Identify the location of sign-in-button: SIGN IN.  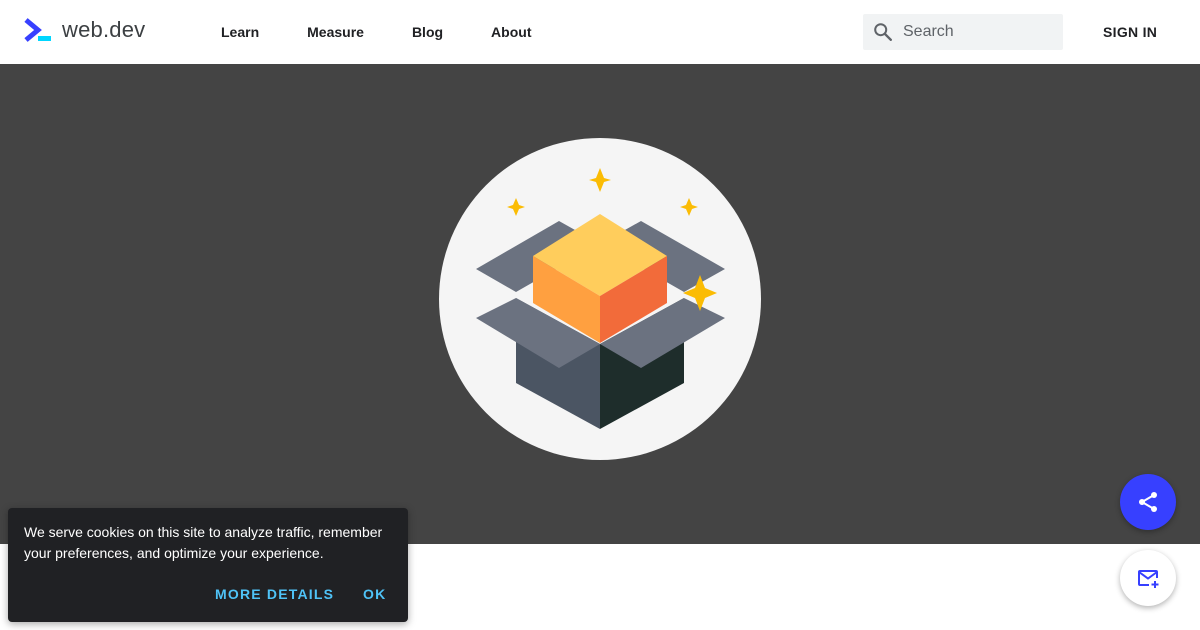
(1130, 32).